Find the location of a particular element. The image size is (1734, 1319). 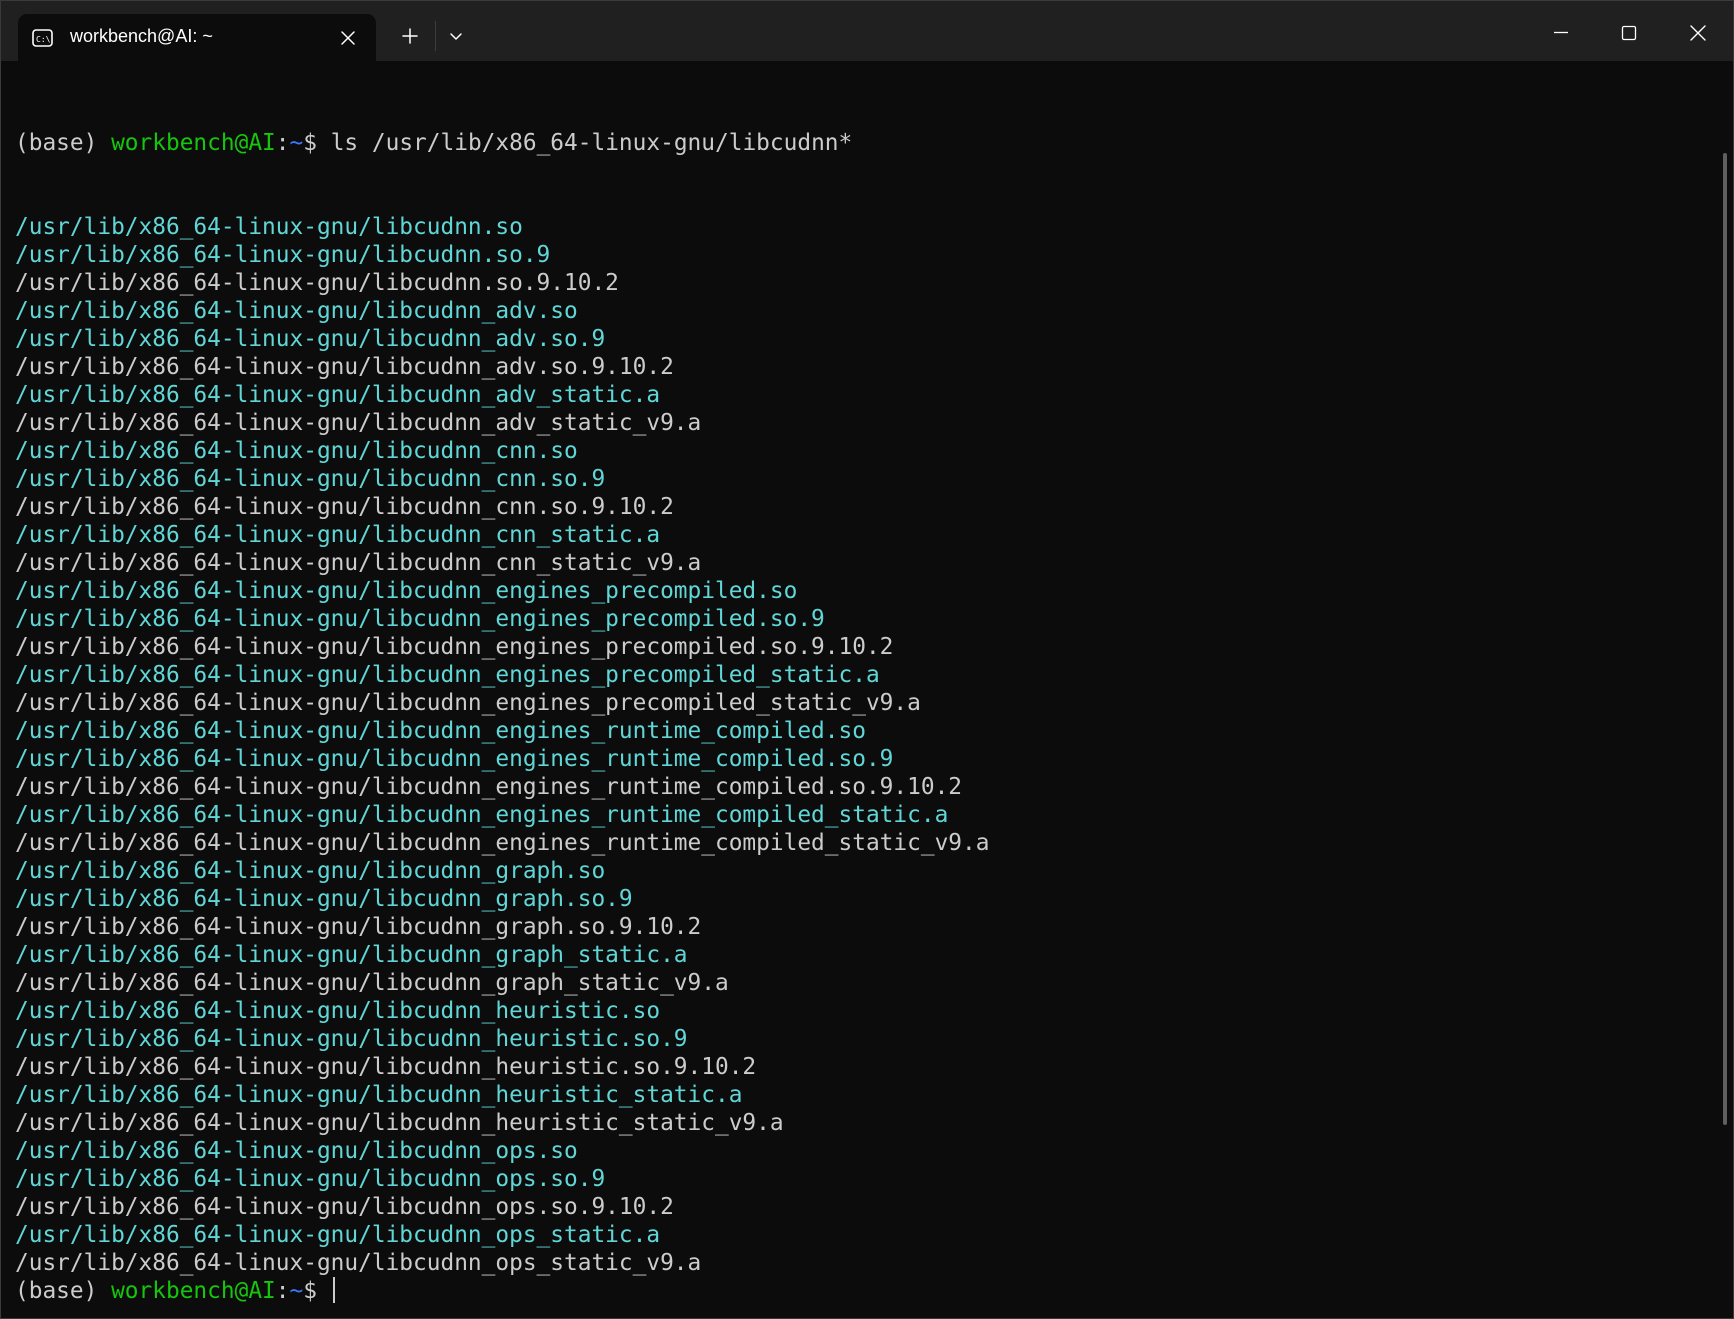

active-prompt-line: (base) workbench@AI:~$ is located at coordinates (502, 1291).